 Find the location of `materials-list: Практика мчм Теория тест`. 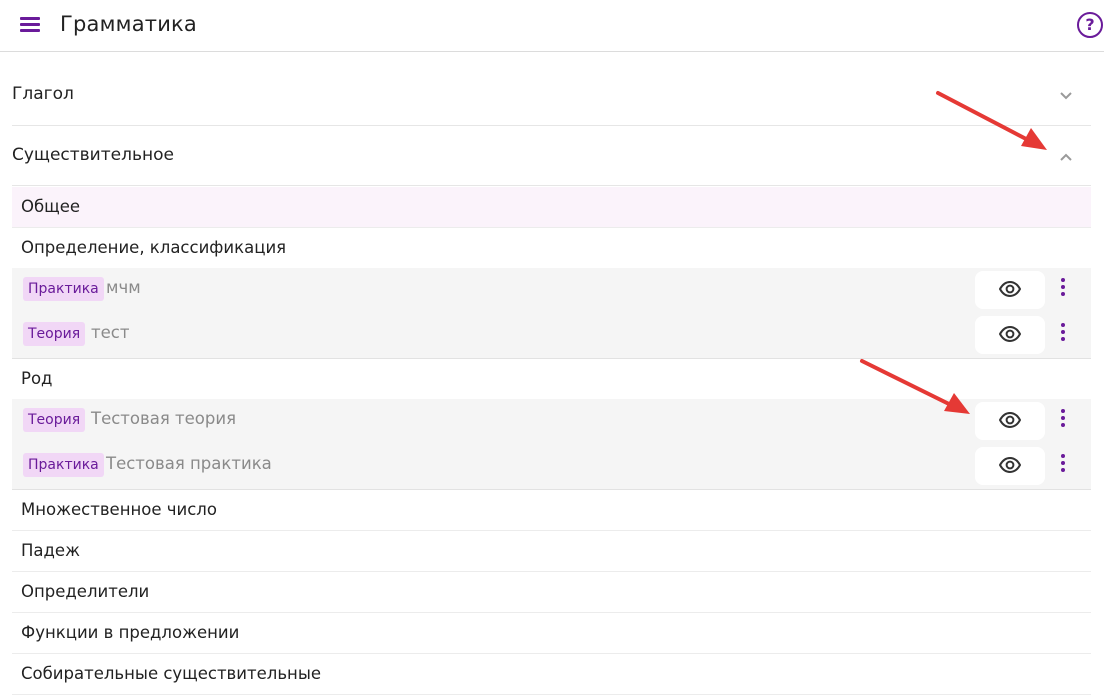

materials-list: Практика мчм Теория тест is located at coordinates (551, 313).